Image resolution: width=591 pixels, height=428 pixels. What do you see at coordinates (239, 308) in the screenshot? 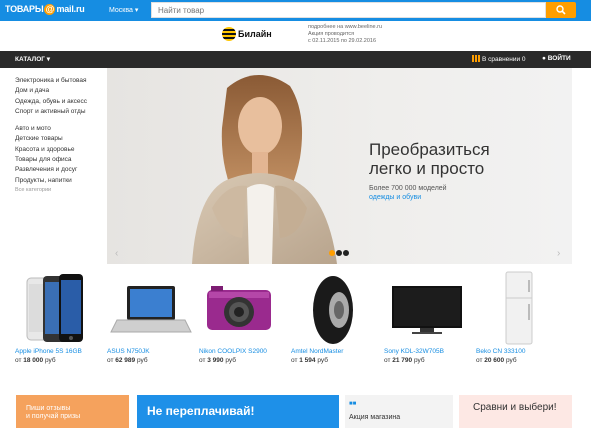
I see `camera-icon` at bounding box center [239, 308].